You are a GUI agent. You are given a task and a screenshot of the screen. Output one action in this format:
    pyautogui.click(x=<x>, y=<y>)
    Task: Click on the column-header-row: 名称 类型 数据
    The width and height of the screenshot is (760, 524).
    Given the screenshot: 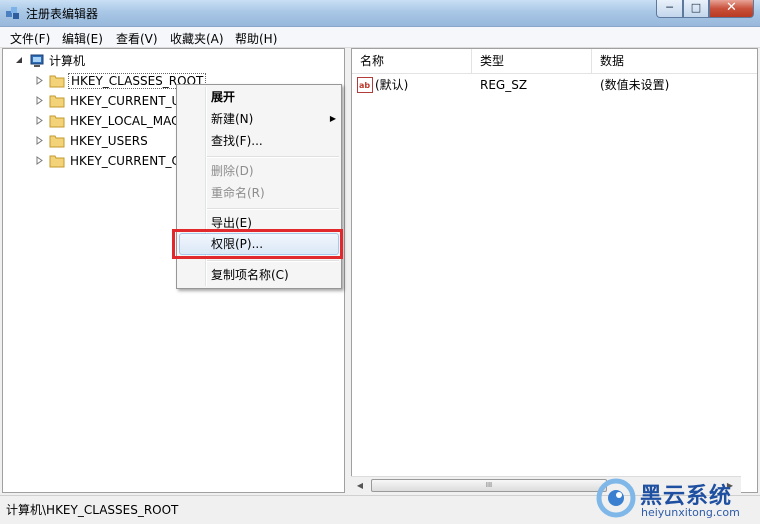 What is the action you would take?
    pyautogui.click(x=554, y=61)
    